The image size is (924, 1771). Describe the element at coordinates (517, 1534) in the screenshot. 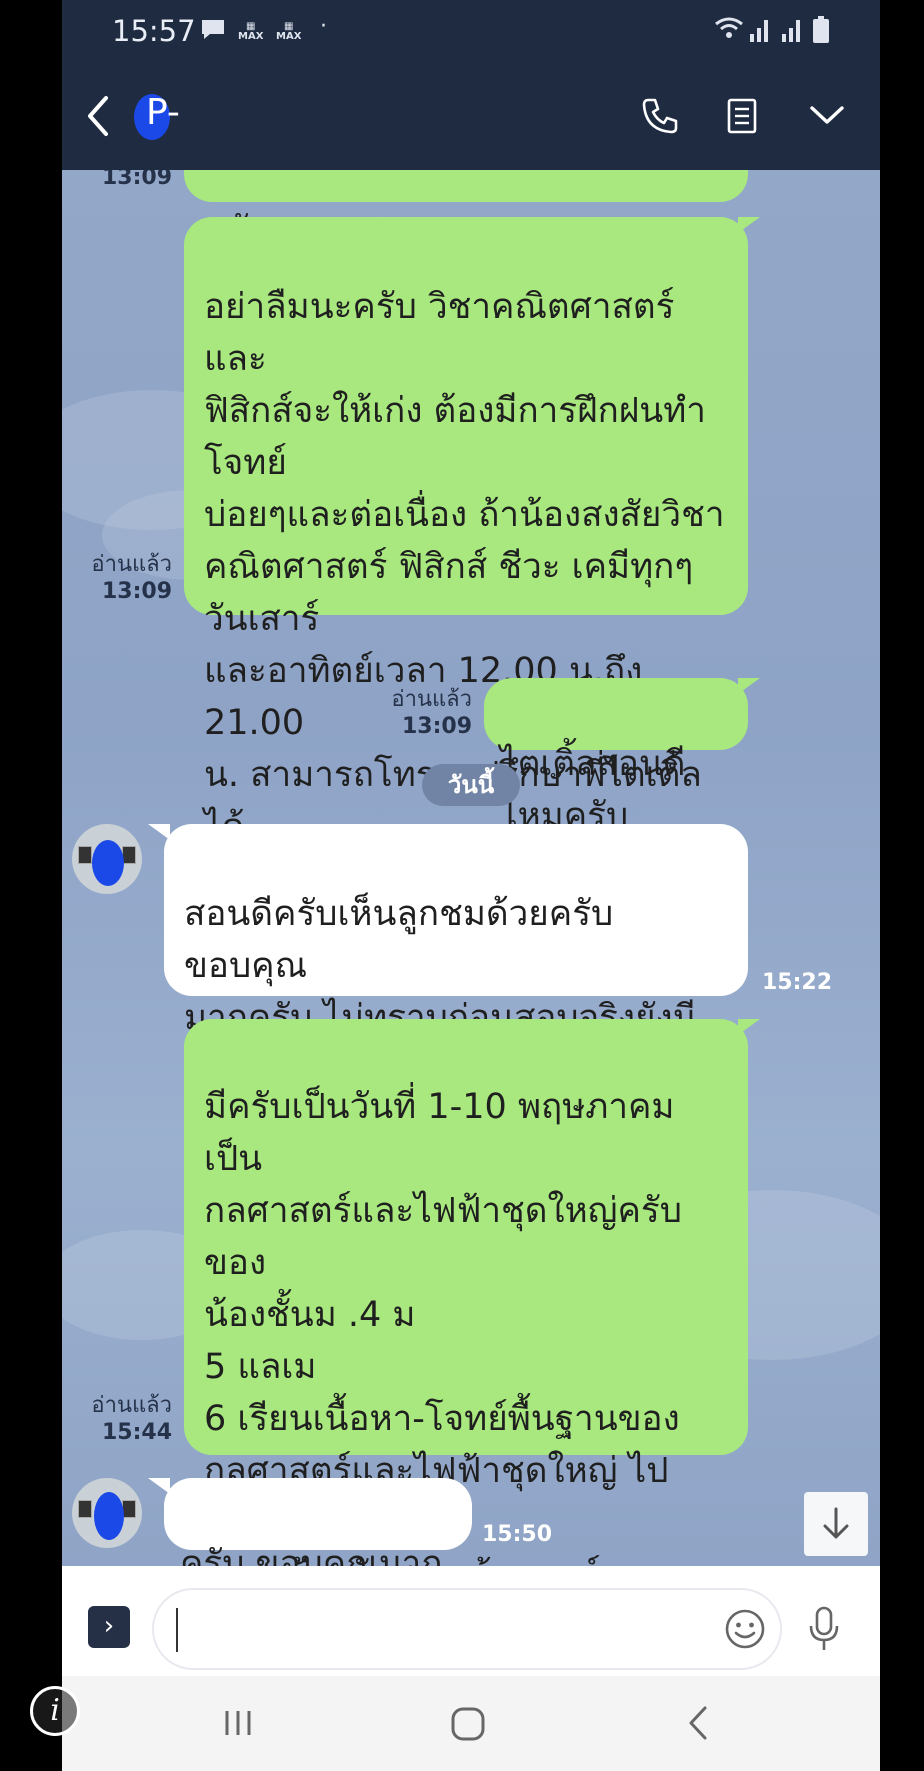

I see `message-time: 15:50` at that location.